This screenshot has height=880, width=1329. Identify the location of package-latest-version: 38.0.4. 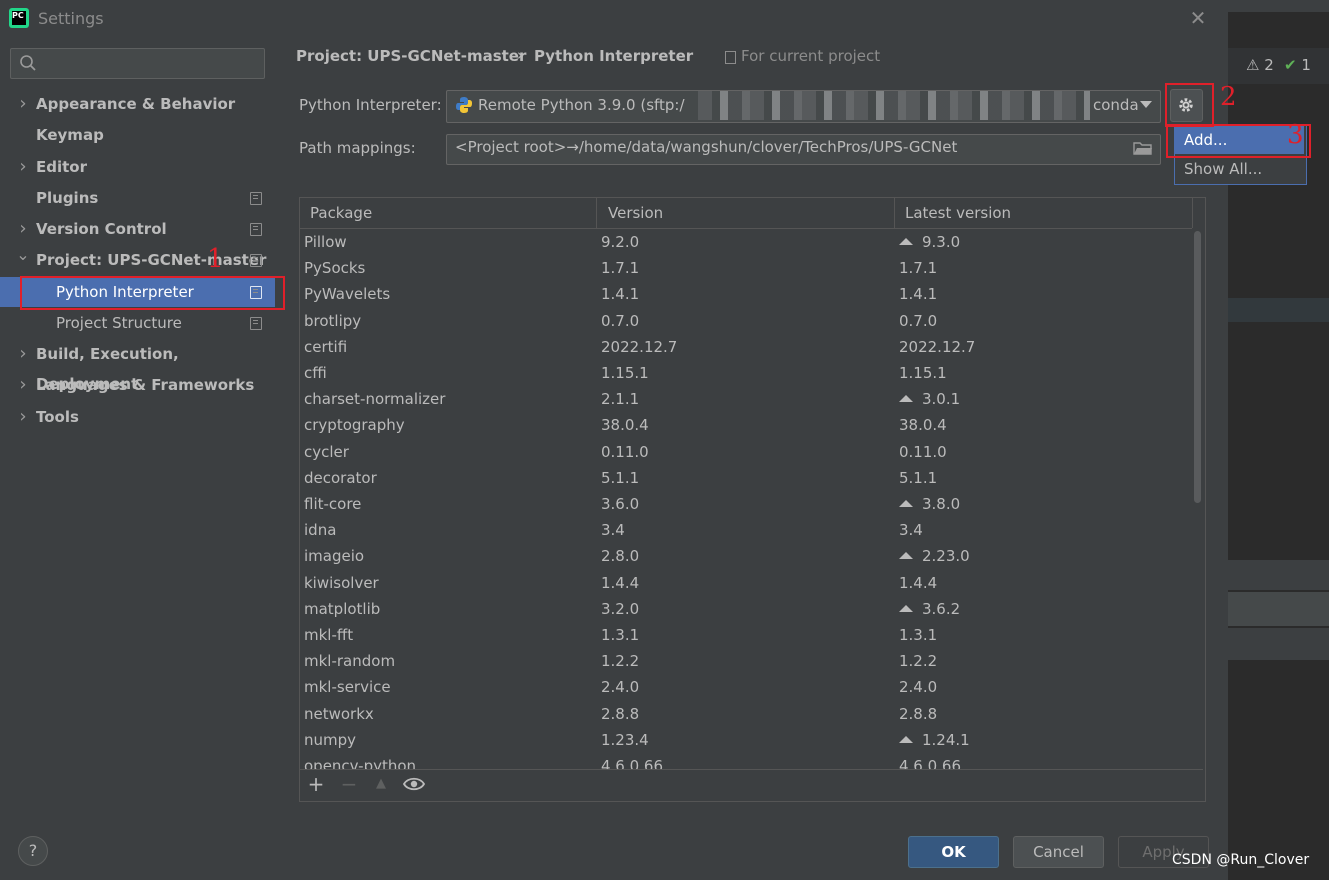
(923, 425).